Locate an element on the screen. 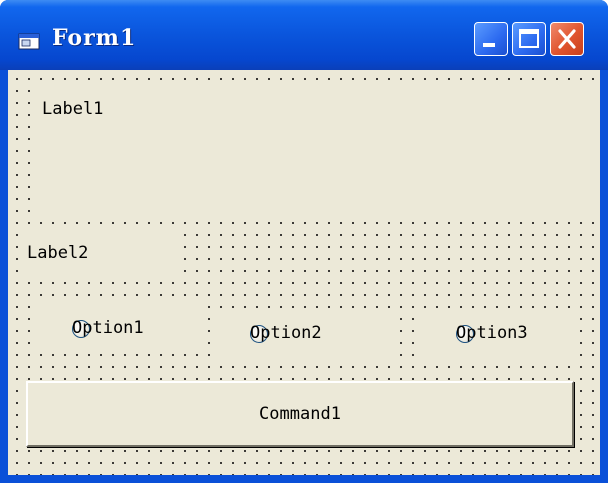 The height and width of the screenshot is (483, 608). maximize-button is located at coordinates (529, 39).